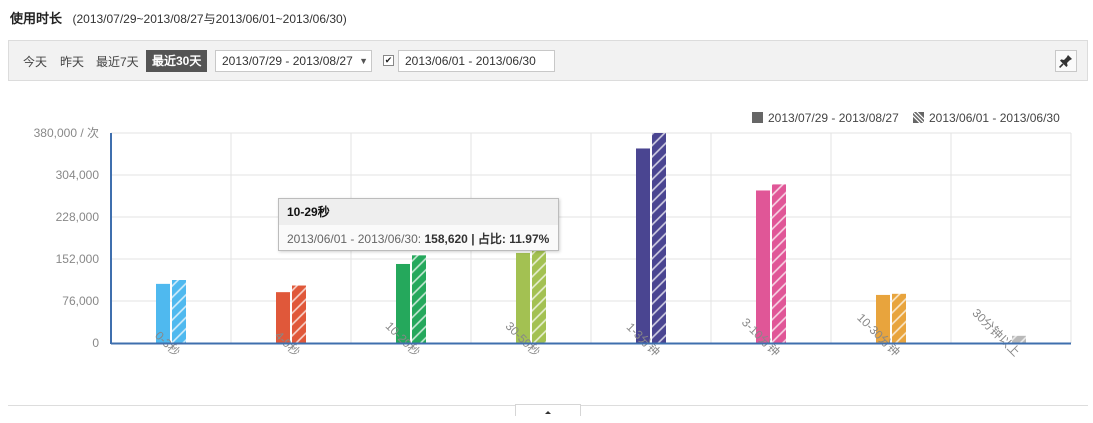  I want to click on tooltip-value: 158,620, so click(446, 239).